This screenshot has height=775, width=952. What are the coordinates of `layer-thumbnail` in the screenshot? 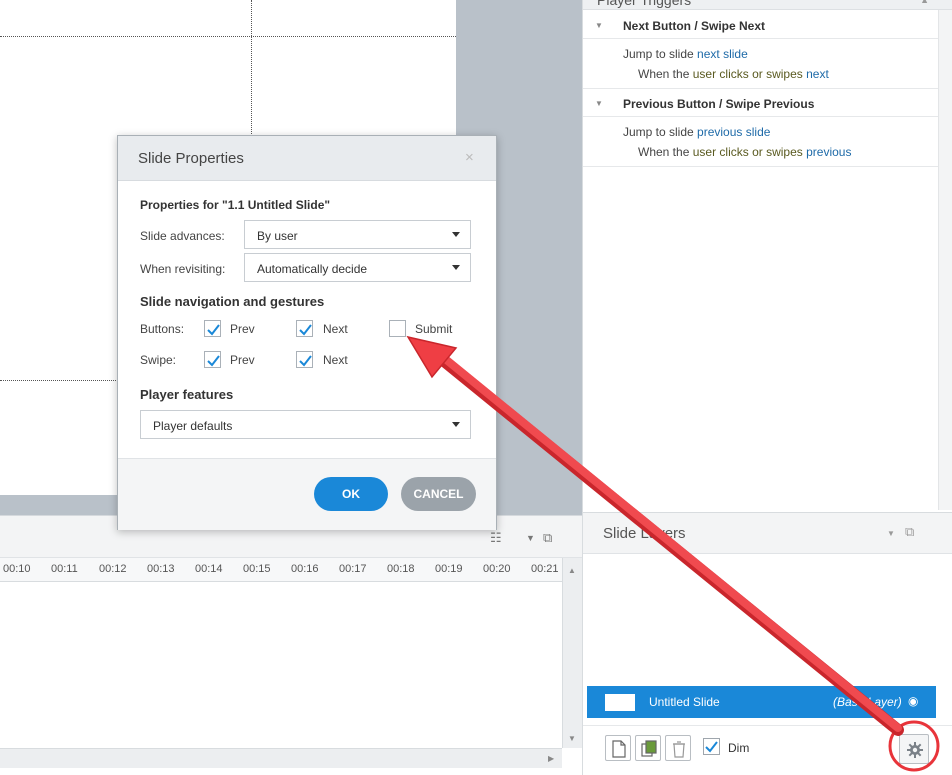 It's located at (620, 702).